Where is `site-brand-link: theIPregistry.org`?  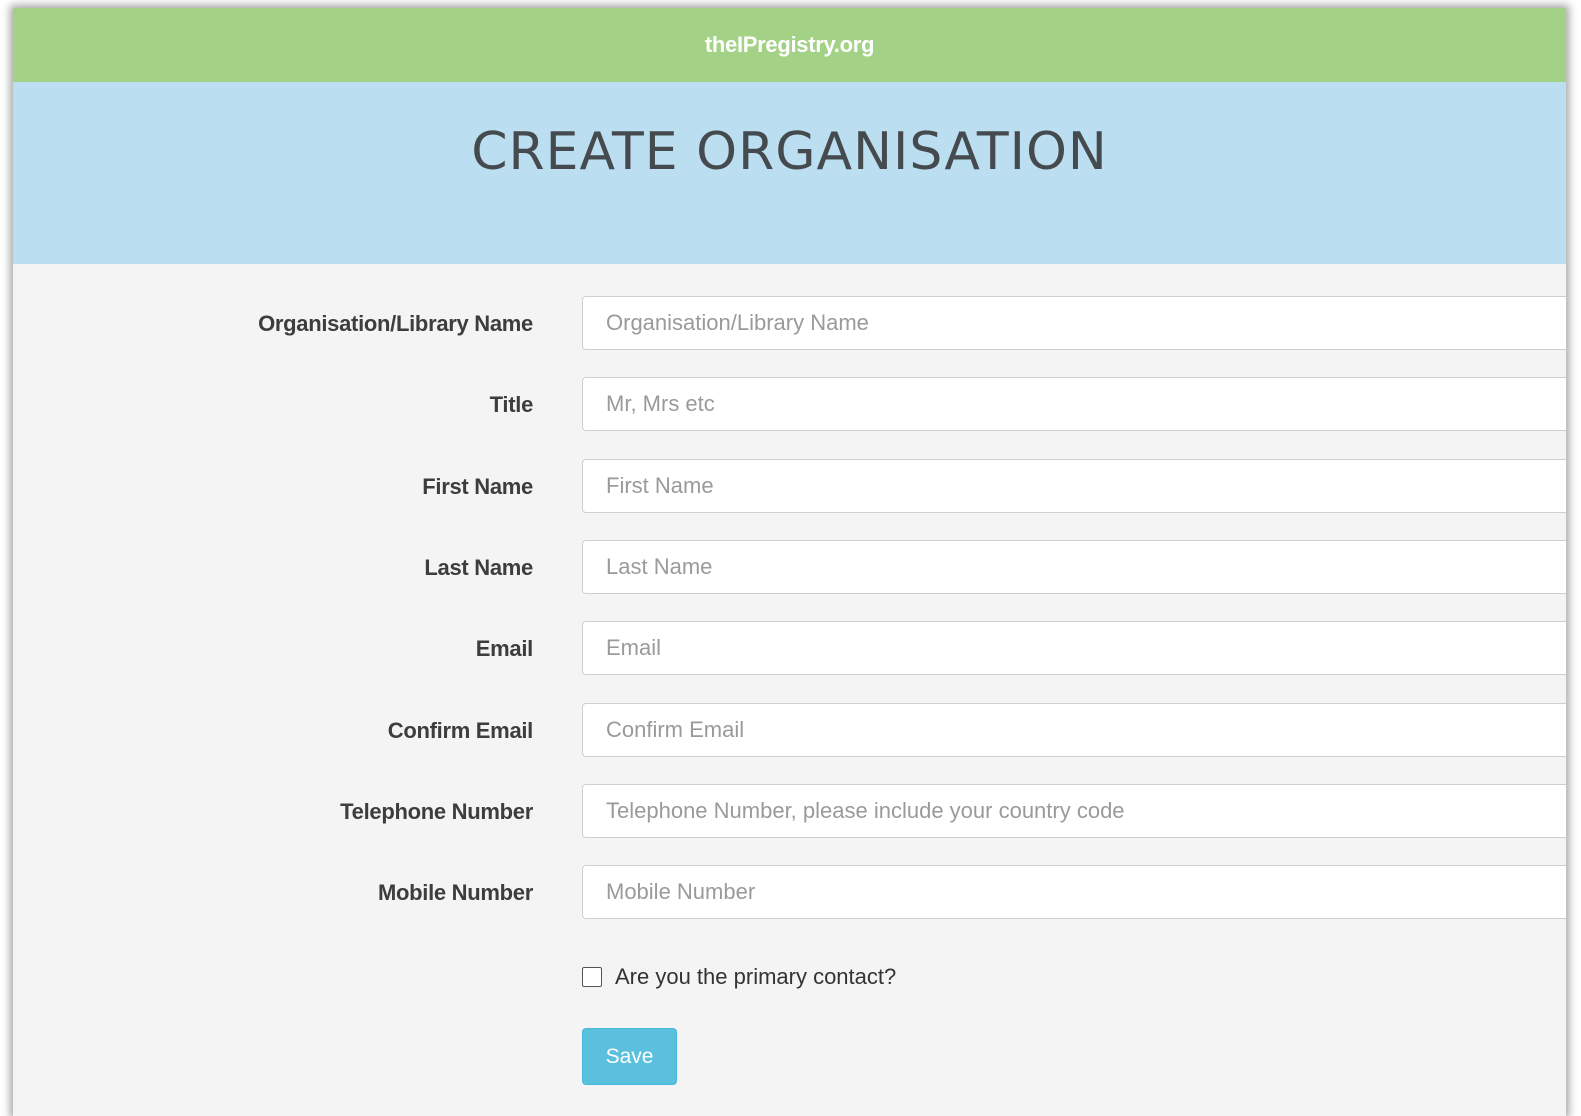
site-brand-link: theIPregistry.org is located at coordinates (790, 45).